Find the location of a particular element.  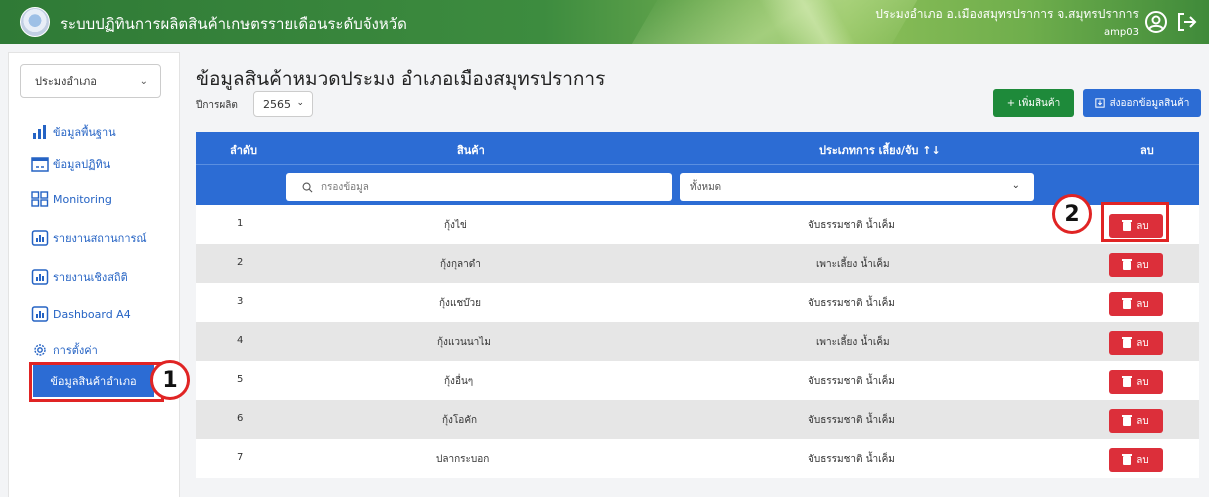

export-button-label: ส่งออกข้อมูลสินค้า is located at coordinates (1149, 103).